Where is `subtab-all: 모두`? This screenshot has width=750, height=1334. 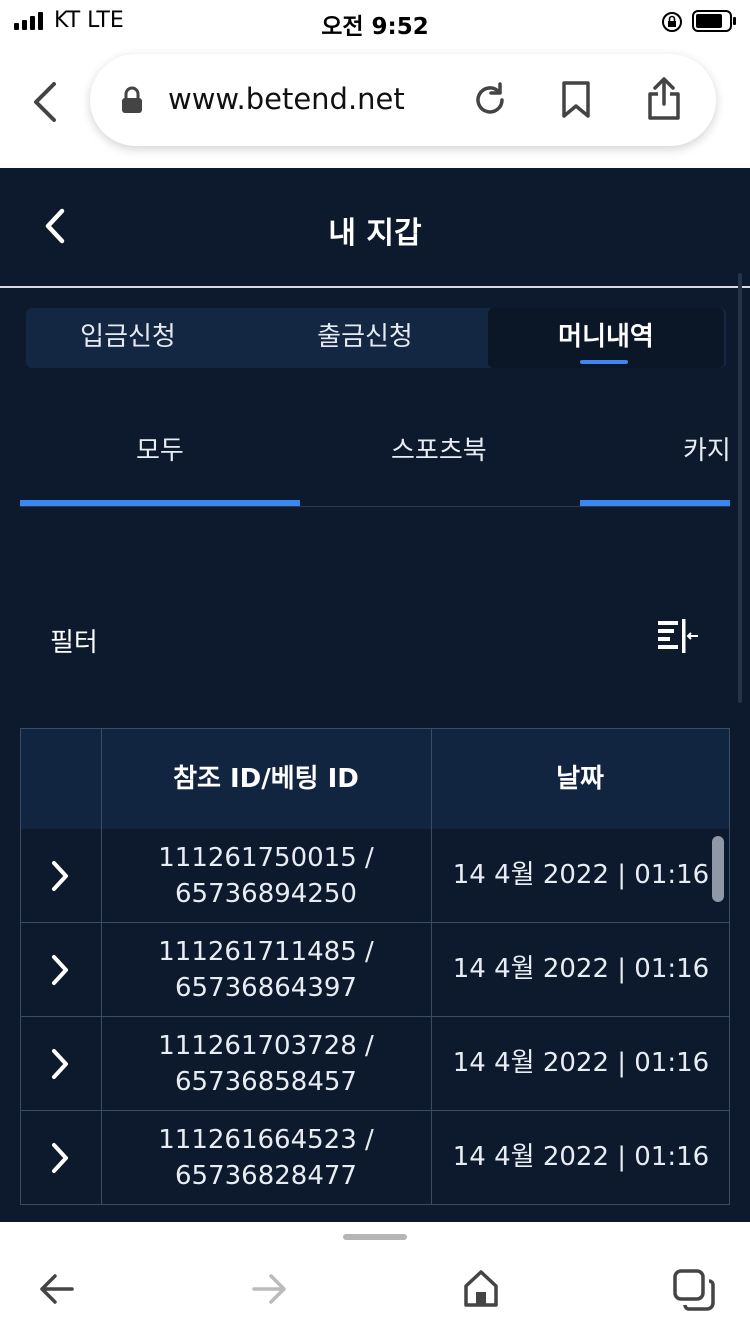
subtab-all: 모두 is located at coordinates (160, 448).